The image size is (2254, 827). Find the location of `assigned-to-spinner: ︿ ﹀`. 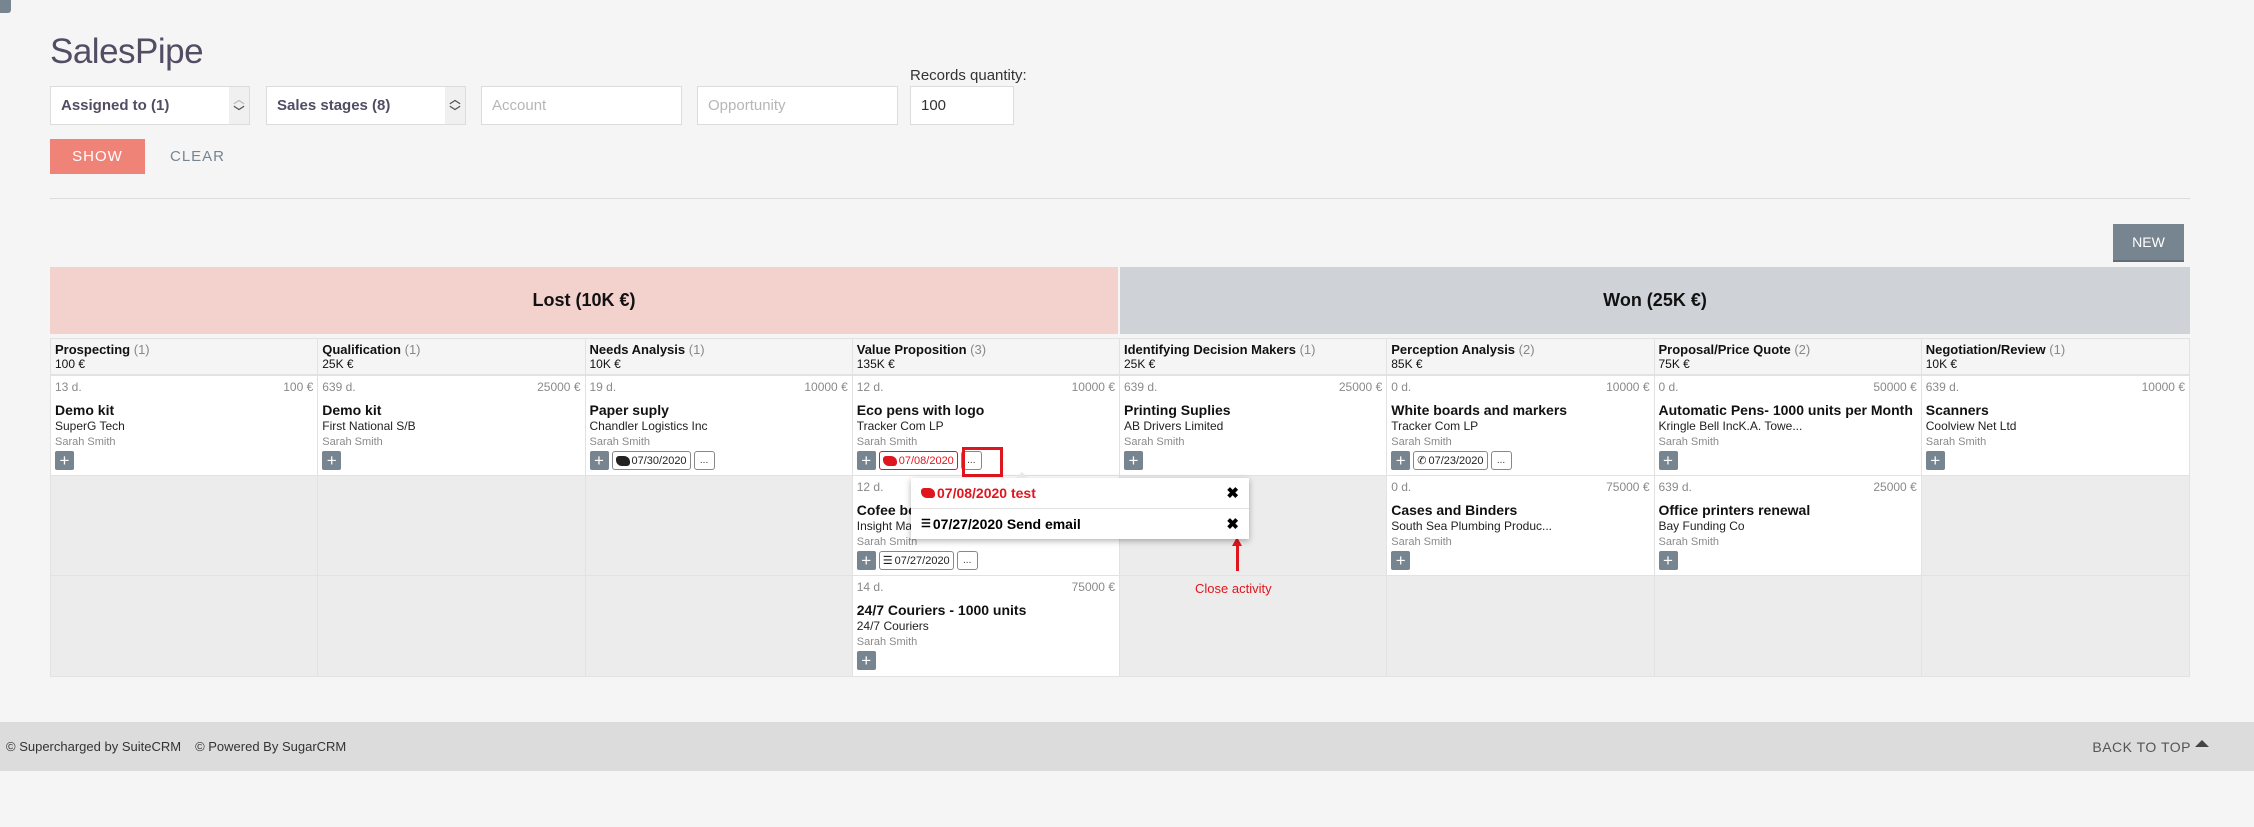

assigned-to-spinner: ︿ ﹀ is located at coordinates (239, 105).